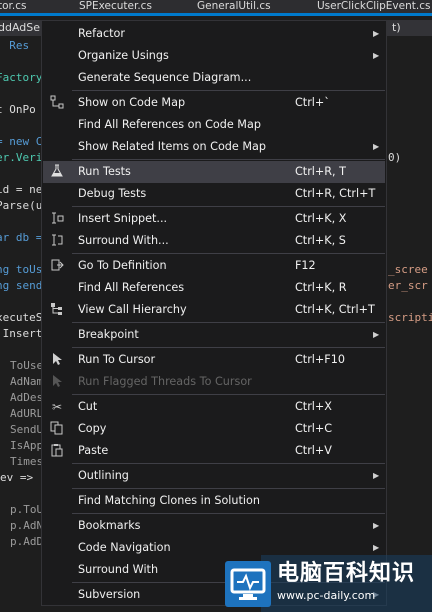  I want to click on code-line: IsApp, so click(27, 445).